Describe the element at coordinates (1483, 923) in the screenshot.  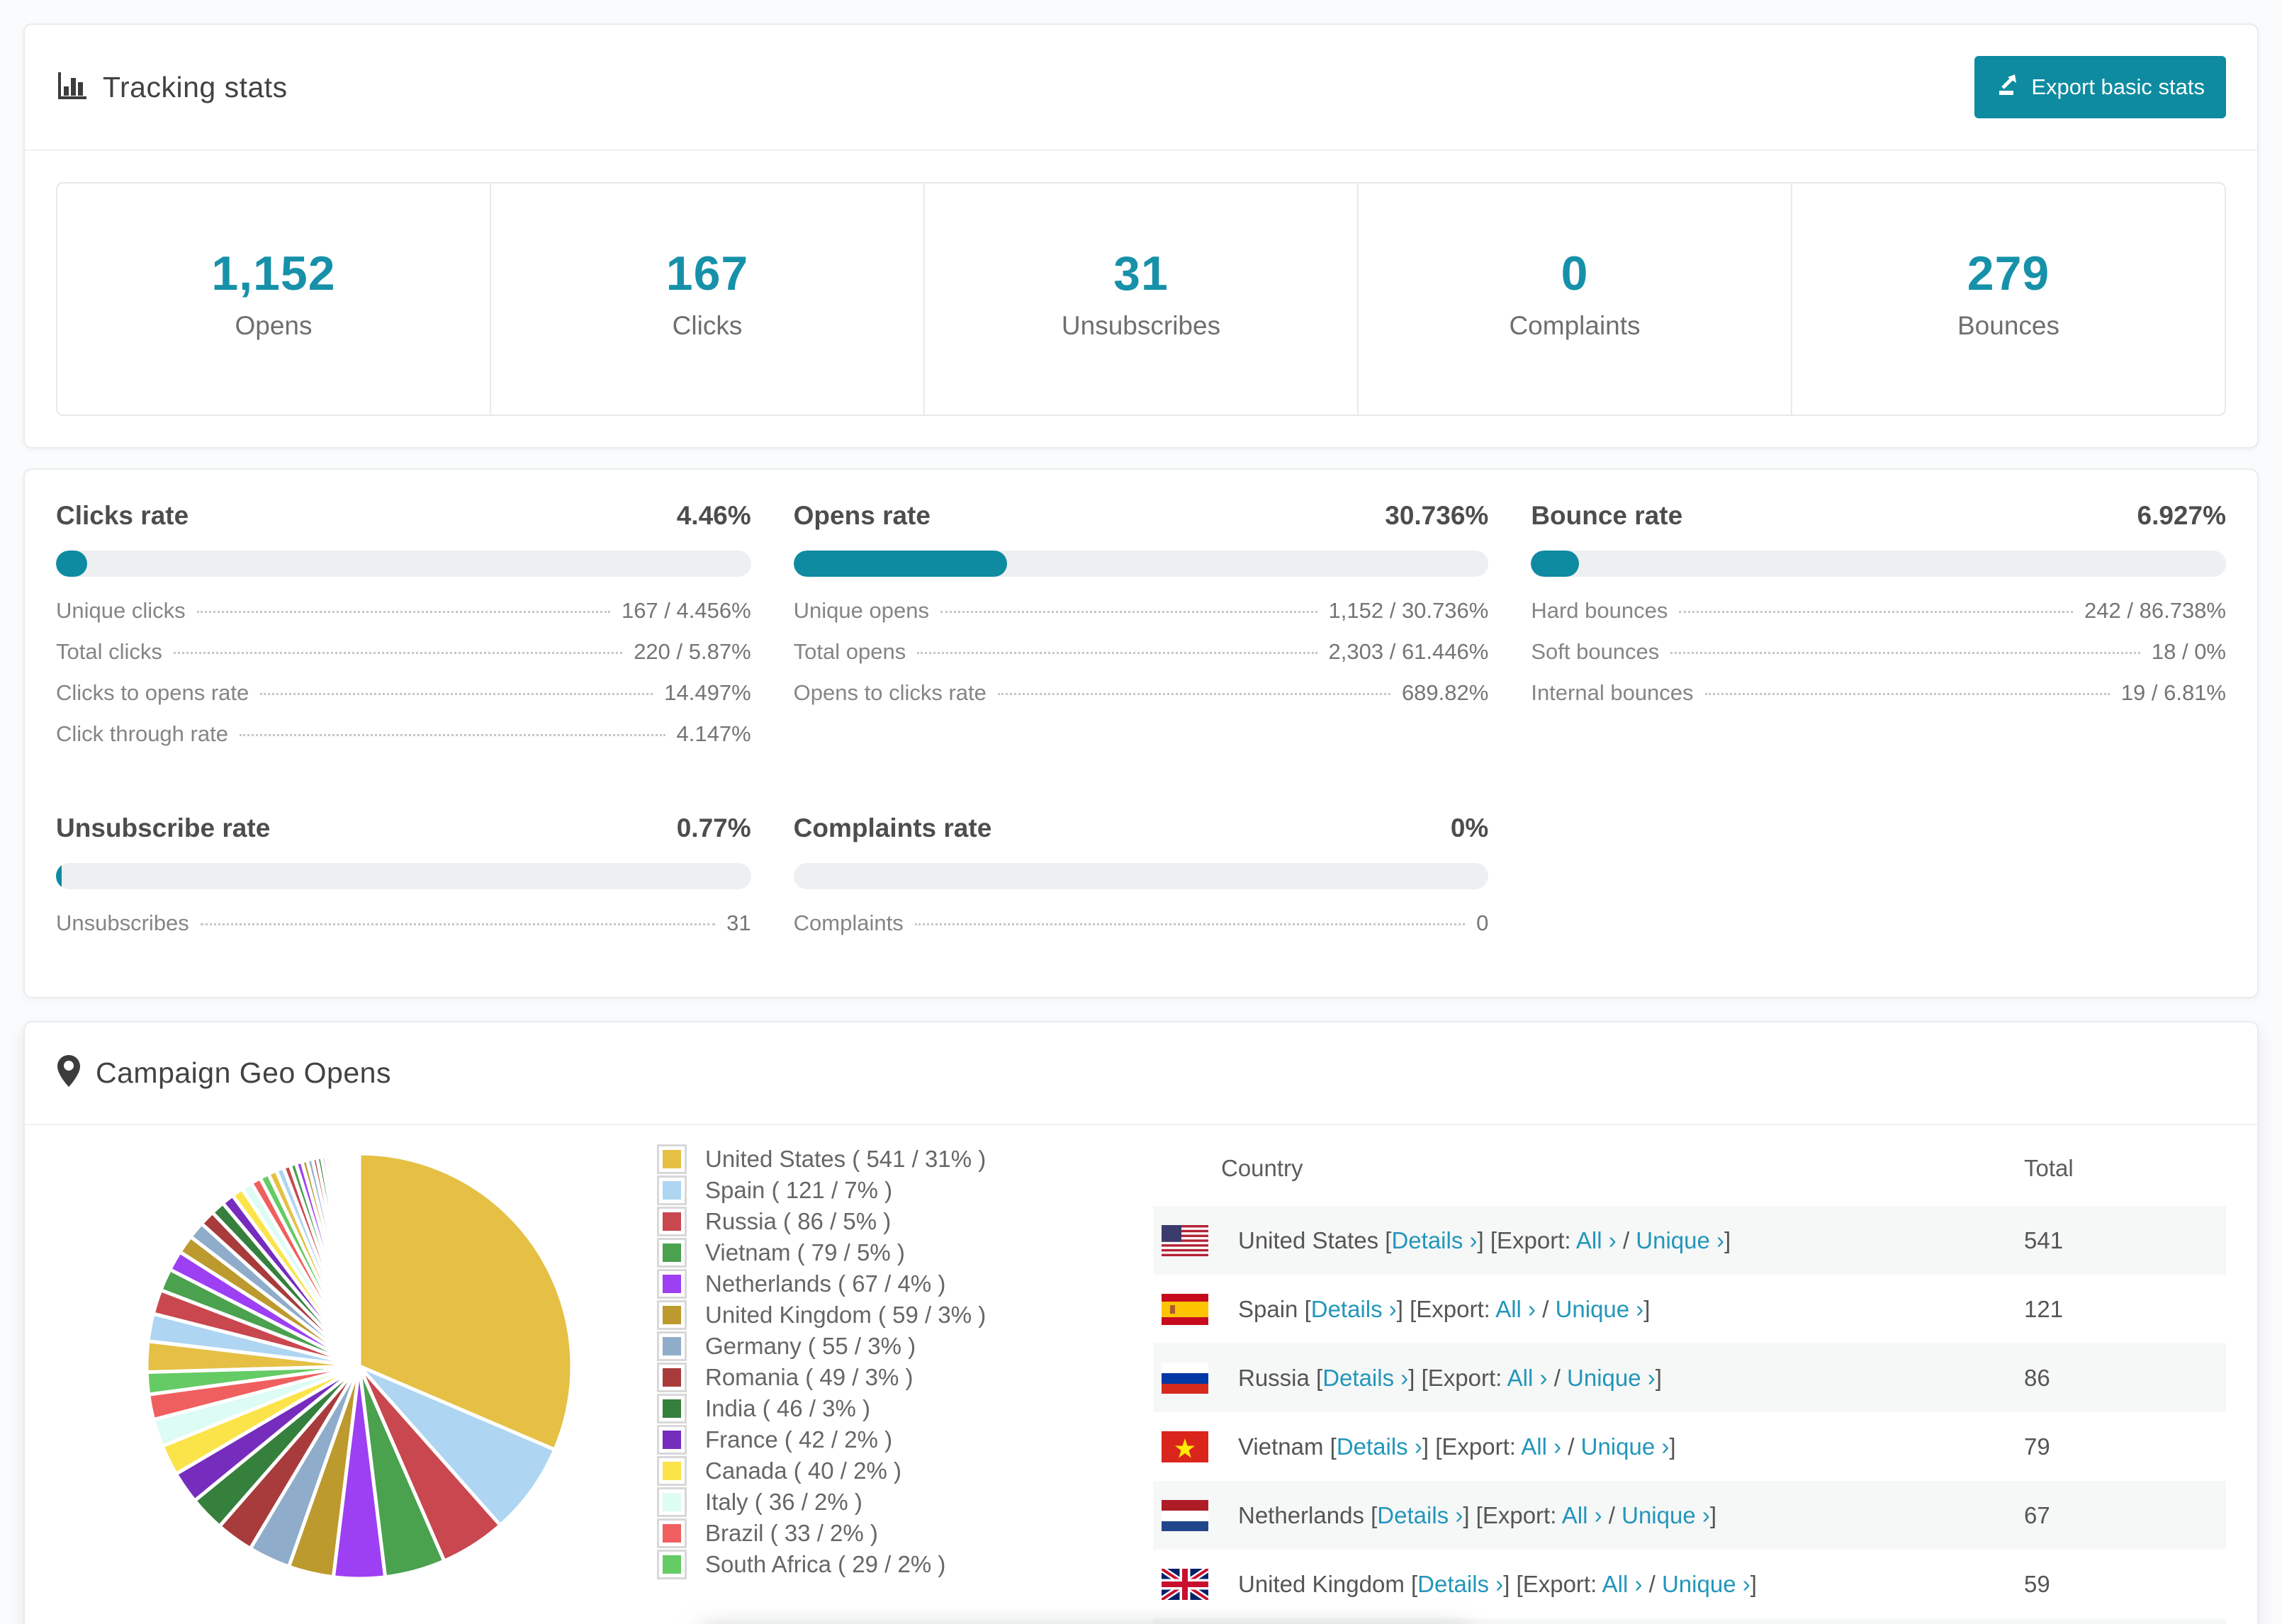
I see `metric-value: 0` at that location.